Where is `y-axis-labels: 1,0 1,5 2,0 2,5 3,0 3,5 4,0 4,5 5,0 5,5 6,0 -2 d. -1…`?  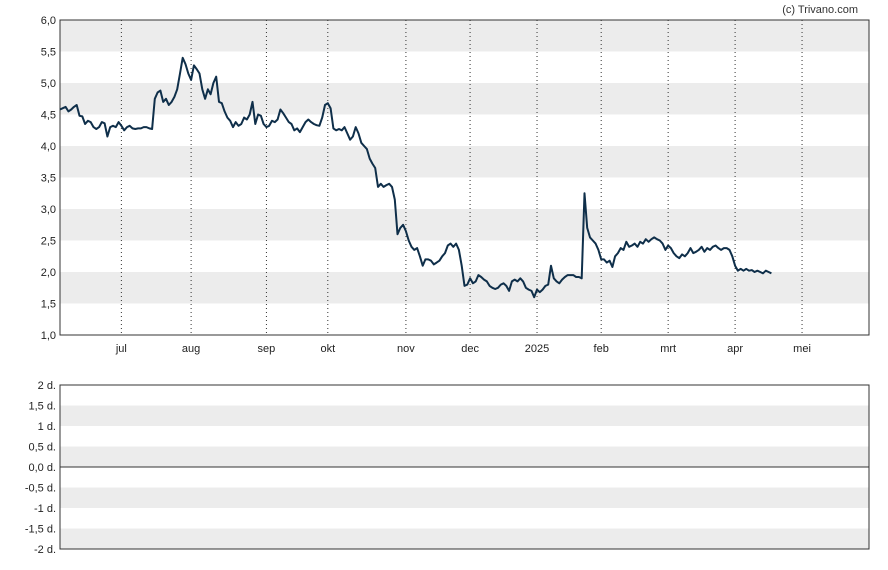 y-axis-labels: 1,0 1,5 2,0 2,5 3,0 3,5 4,0 4,5 5,0 5,5 6,0 -2 d. -1… is located at coordinates (40, 285).